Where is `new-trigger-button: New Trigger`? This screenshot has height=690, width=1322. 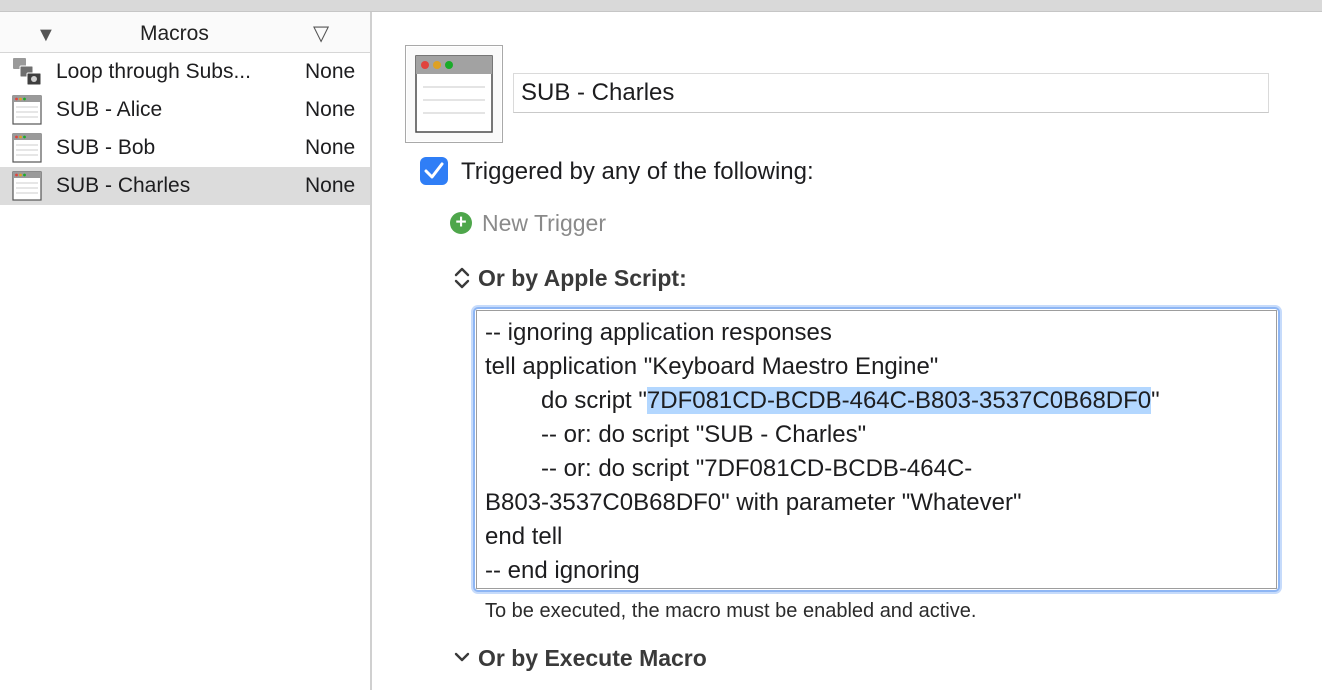
new-trigger-button: New Trigger is located at coordinates (544, 223).